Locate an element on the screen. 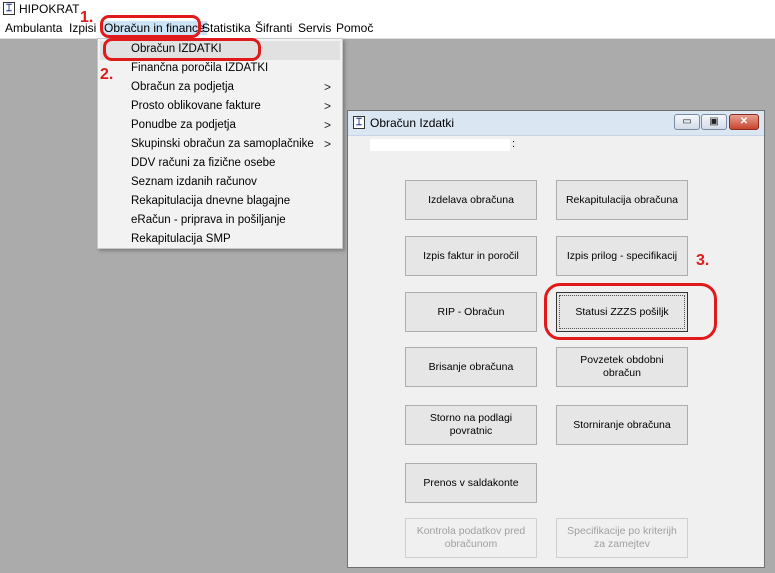  menu-item-eracun: eRačun - priprava in pošiljanje is located at coordinates (220, 221).